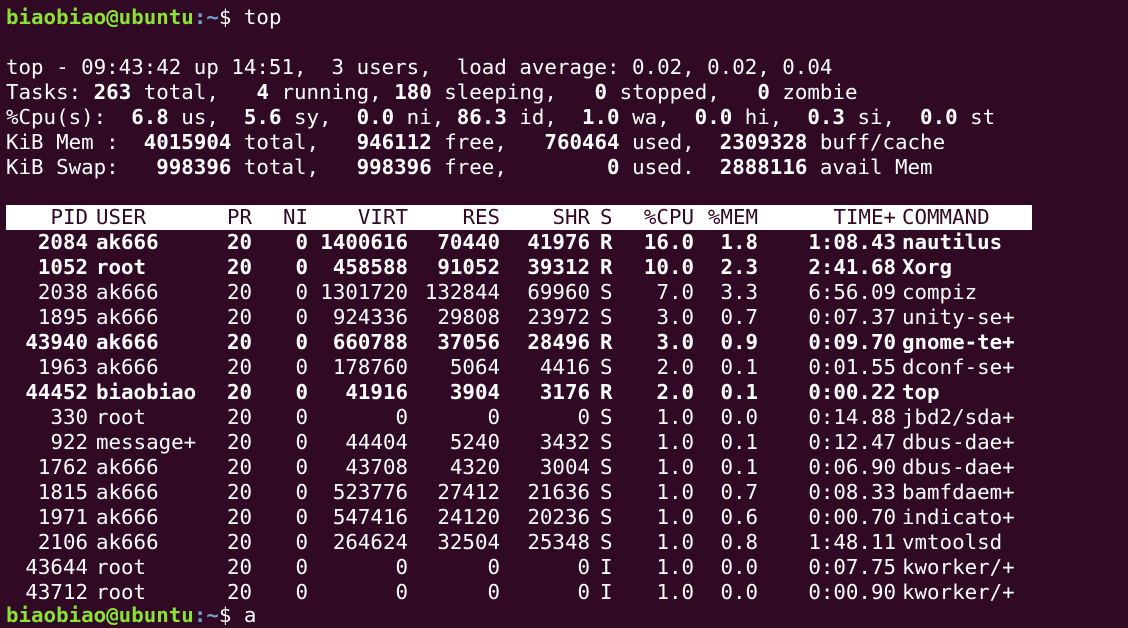 The image size is (1128, 628). What do you see at coordinates (675, 392) in the screenshot?
I see `process-cpu-cell: 2.0` at bounding box center [675, 392].